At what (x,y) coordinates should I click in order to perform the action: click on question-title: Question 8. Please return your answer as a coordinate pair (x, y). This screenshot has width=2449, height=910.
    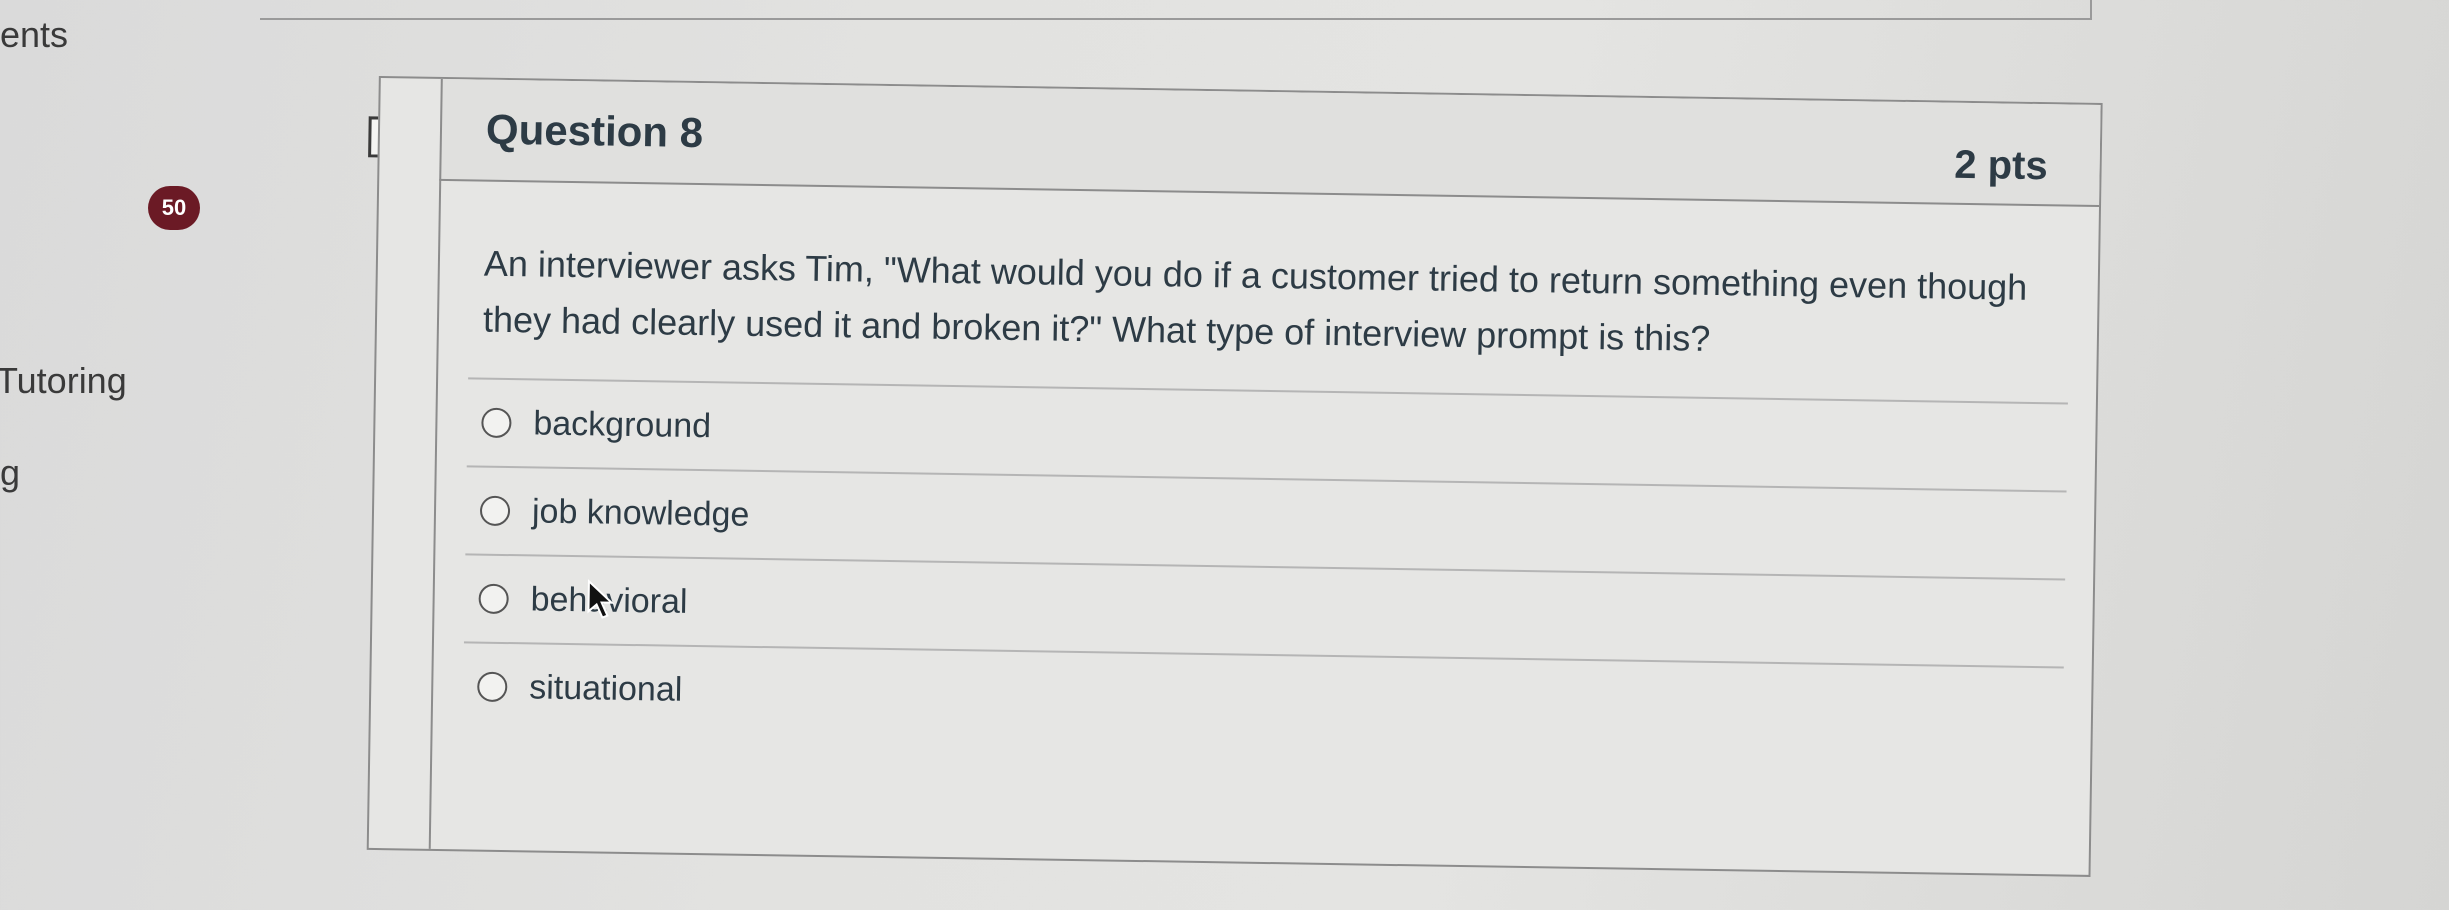
    Looking at the image, I should click on (594, 131).